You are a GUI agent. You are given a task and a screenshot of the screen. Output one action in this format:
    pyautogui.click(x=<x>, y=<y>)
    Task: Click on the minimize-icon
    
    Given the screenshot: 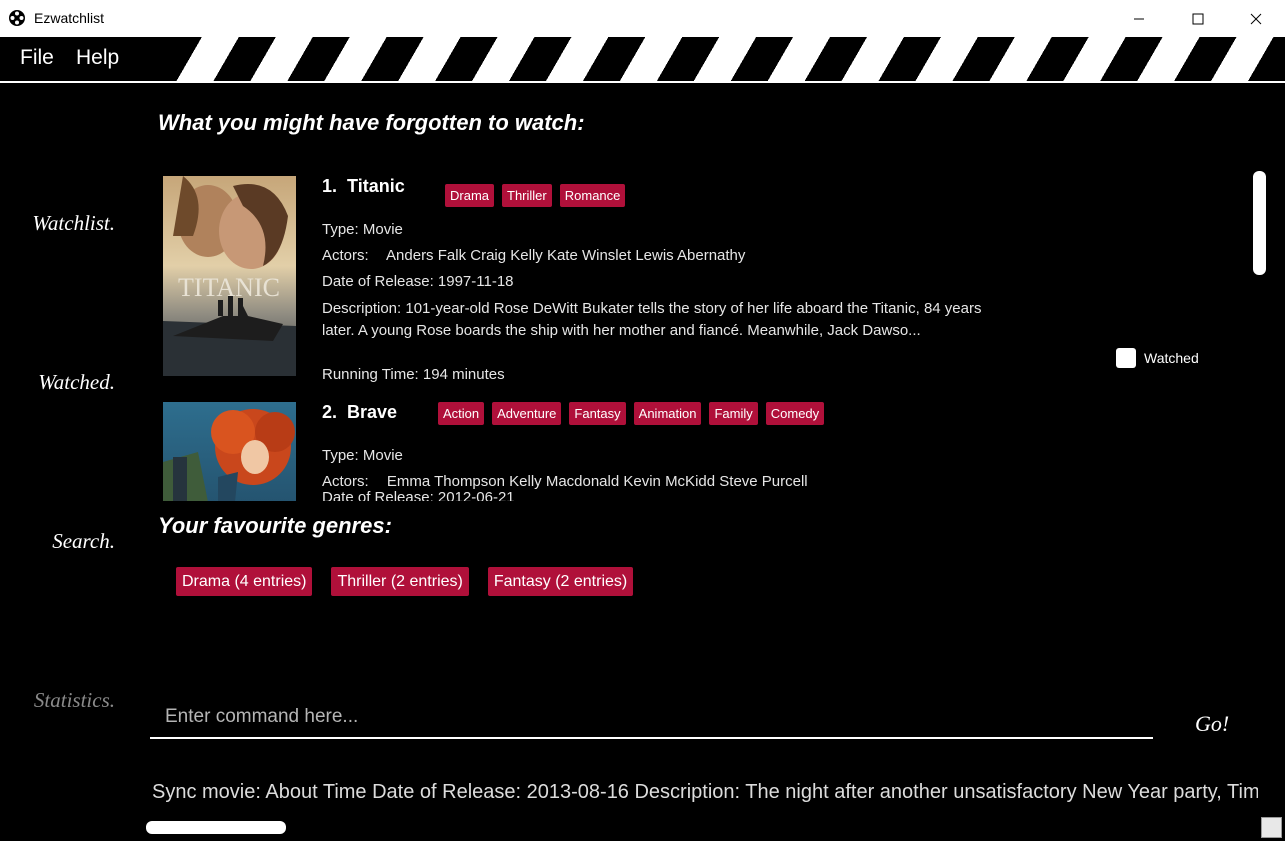 What is the action you would take?
    pyautogui.click(x=1139, y=18)
    